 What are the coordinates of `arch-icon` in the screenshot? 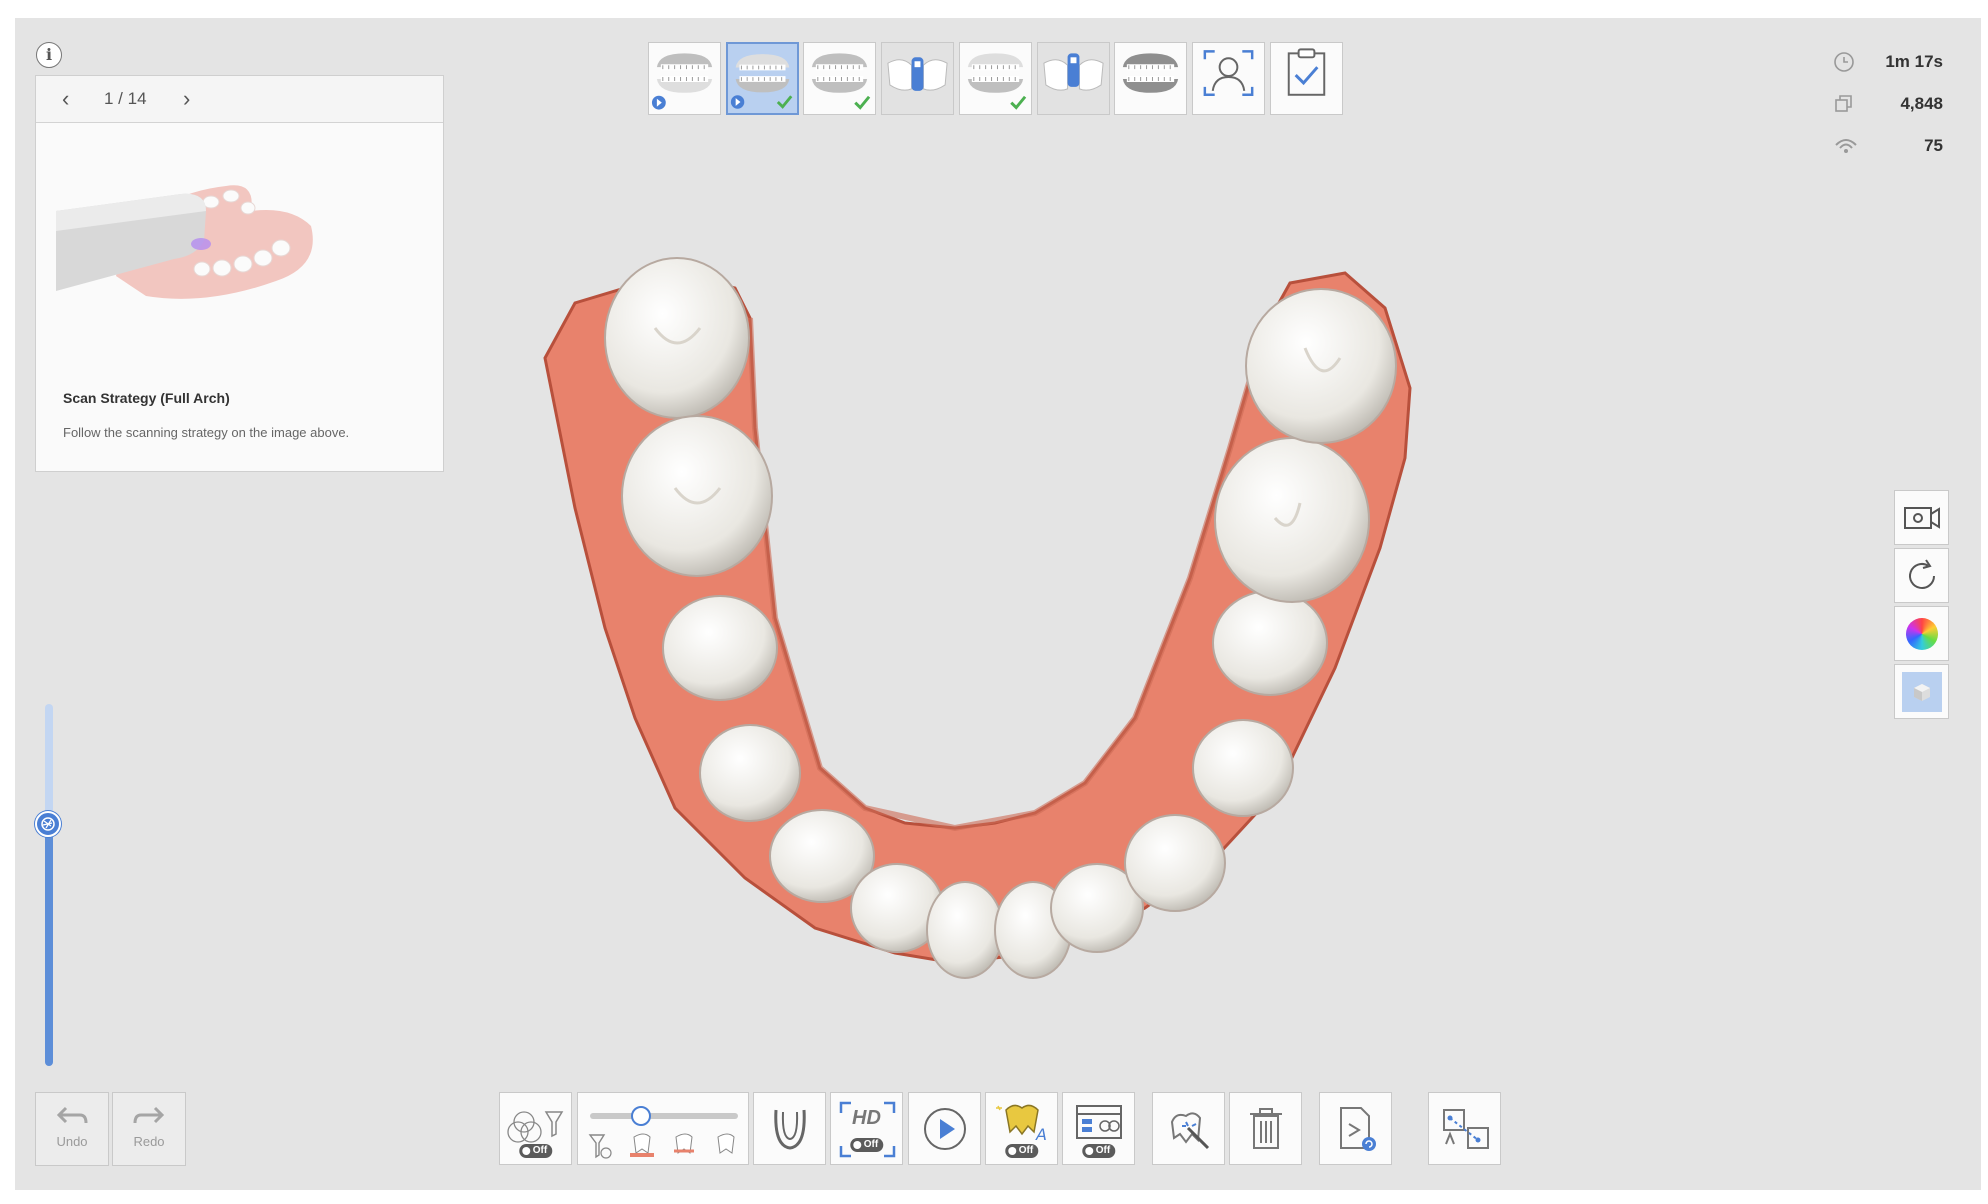 It's located at (789, 1129).